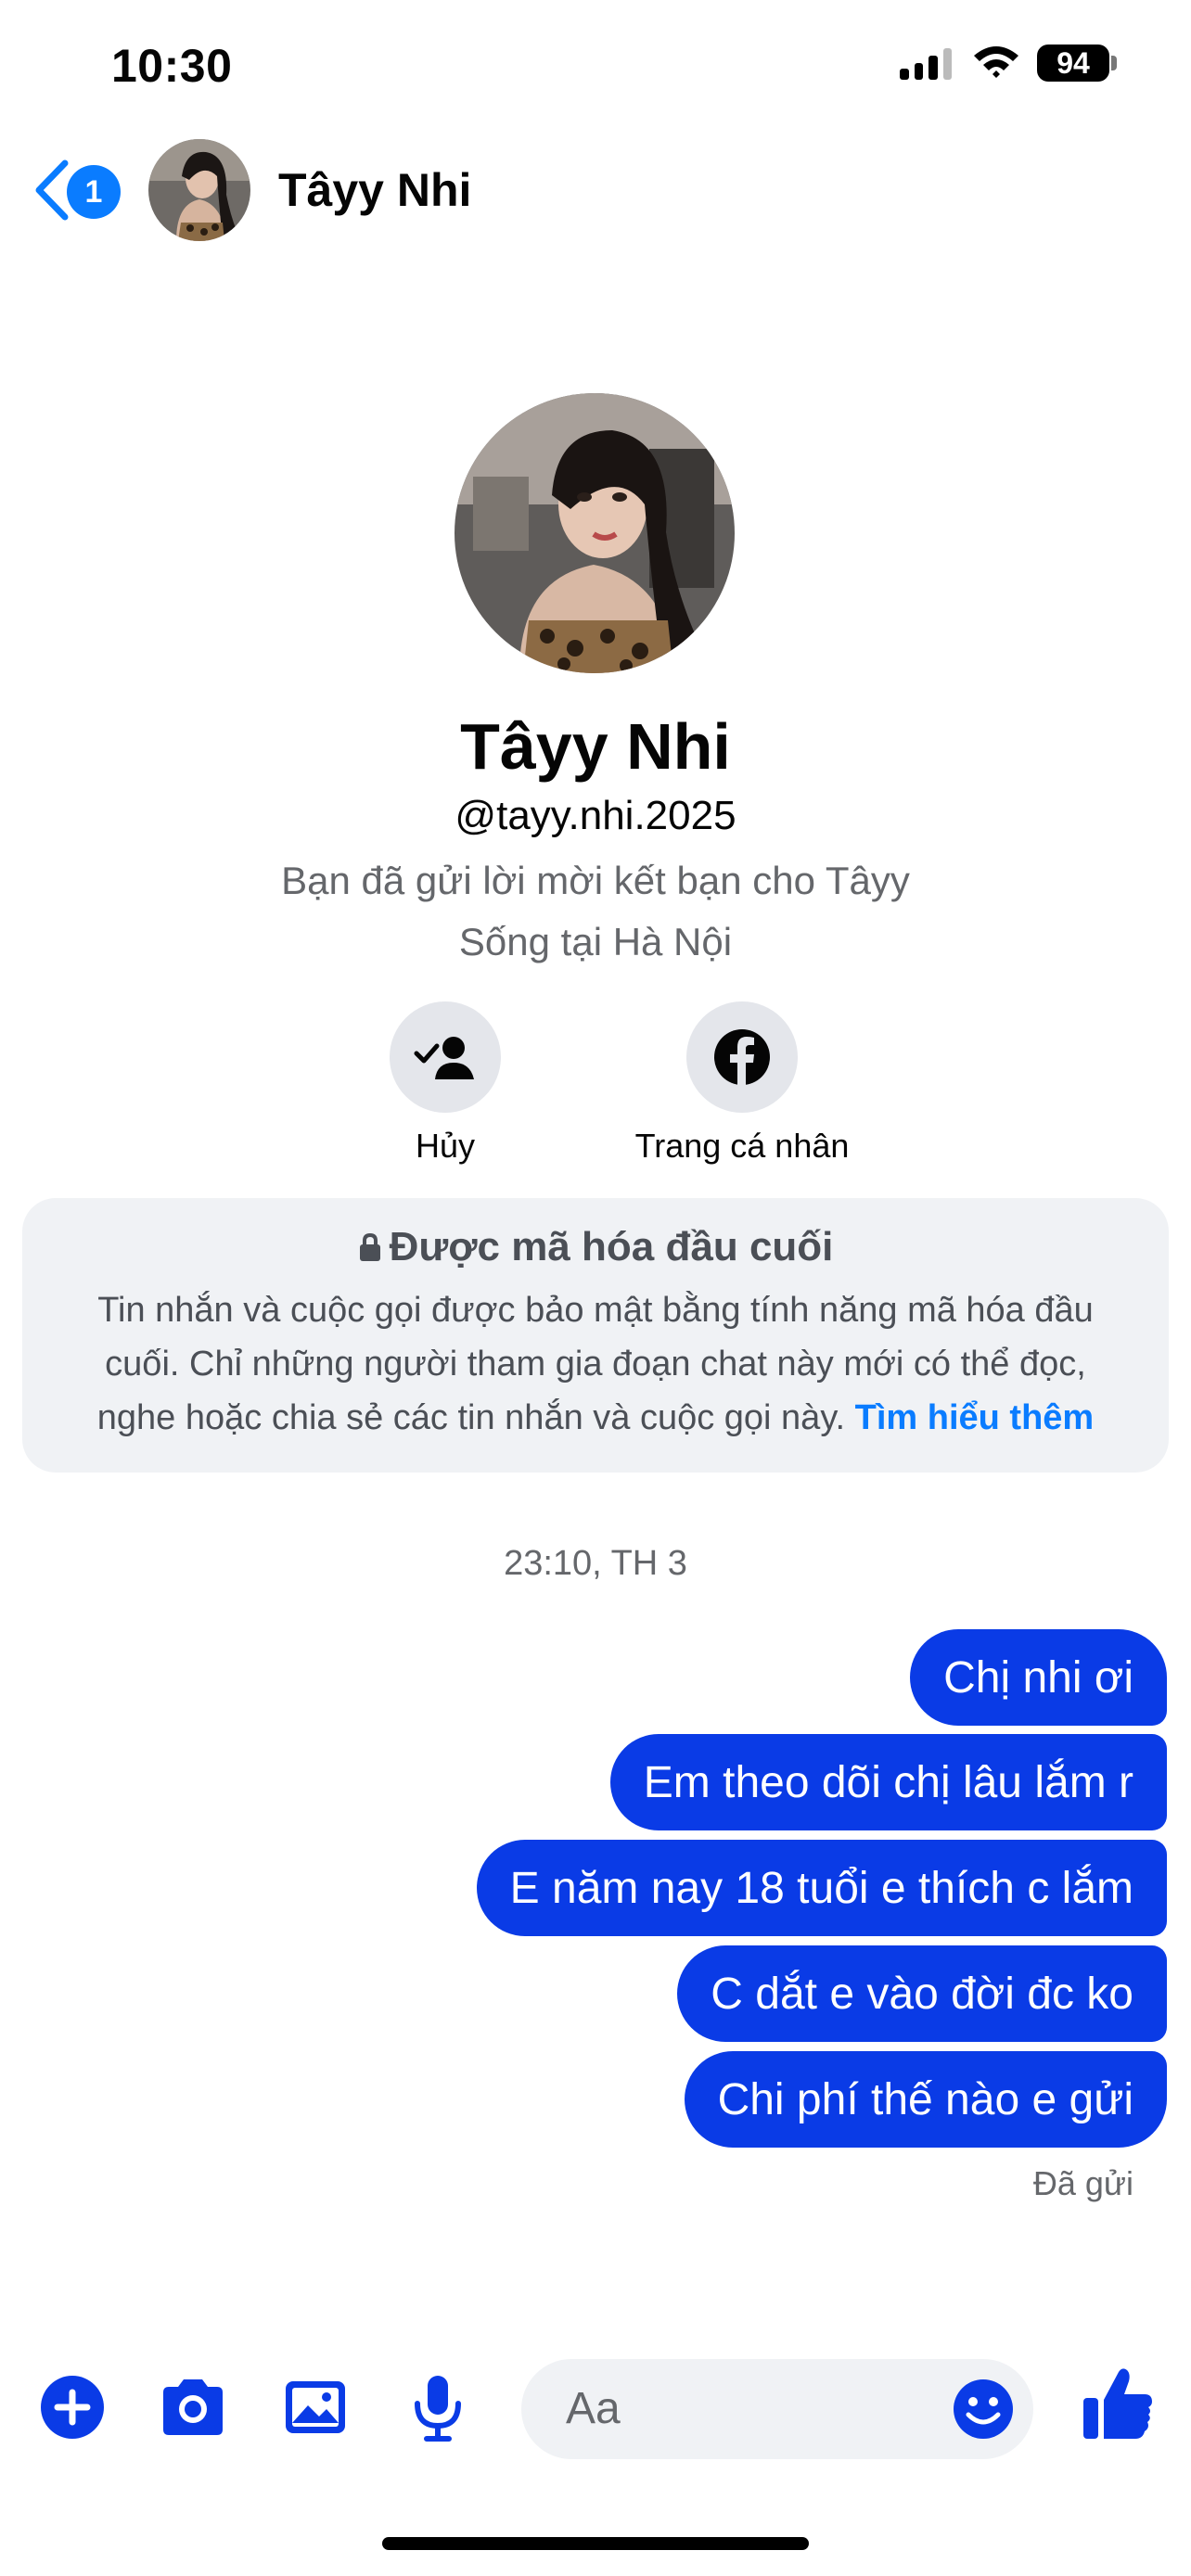 The image size is (1191, 2576). What do you see at coordinates (172, 66) in the screenshot?
I see `status-time: 10:30` at bounding box center [172, 66].